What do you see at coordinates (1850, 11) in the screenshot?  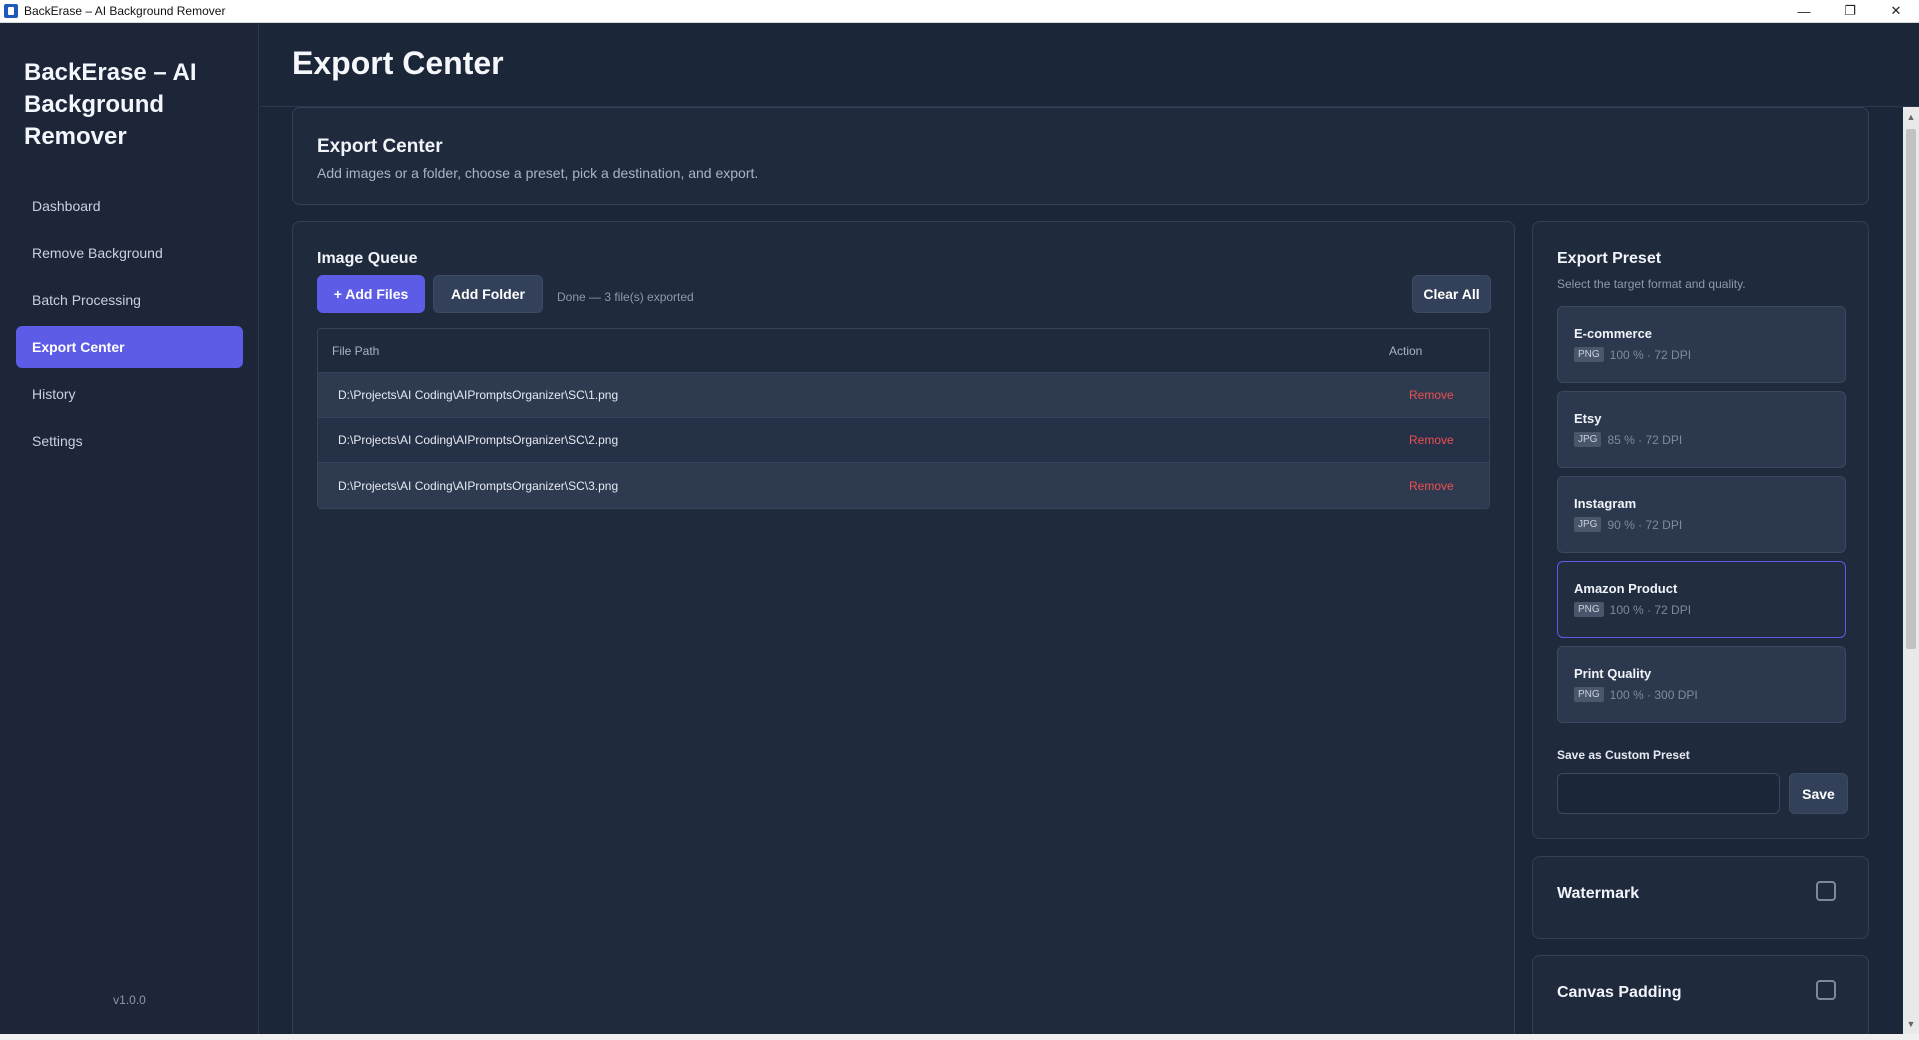 I see `maximize-icon: ❐` at bounding box center [1850, 11].